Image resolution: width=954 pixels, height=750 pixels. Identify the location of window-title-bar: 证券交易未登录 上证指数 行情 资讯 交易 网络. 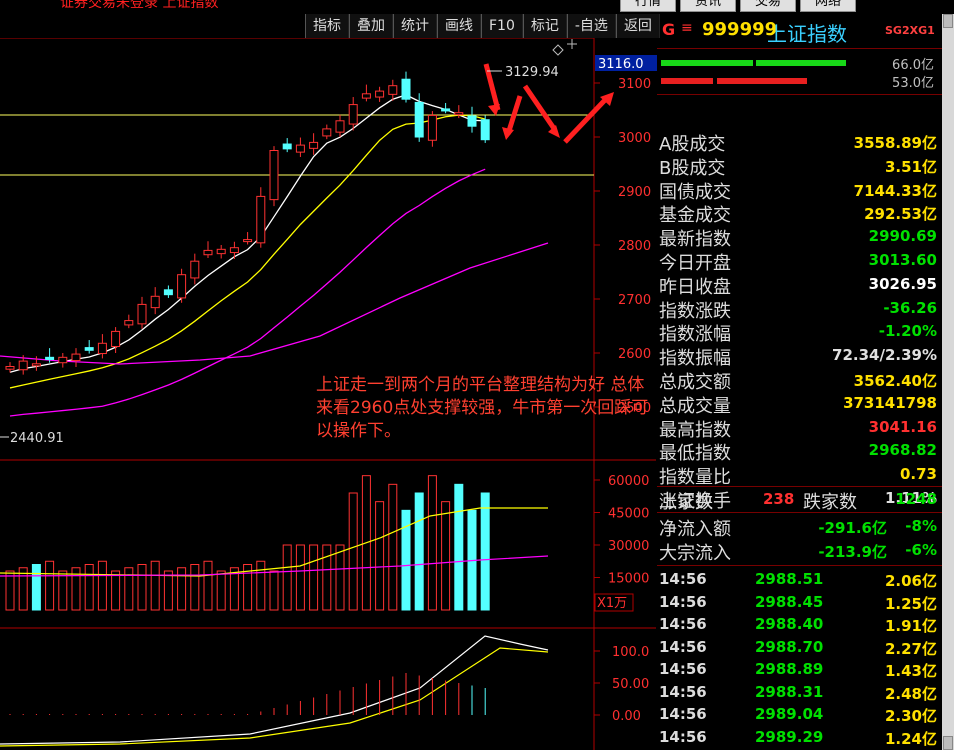
(477, 7).